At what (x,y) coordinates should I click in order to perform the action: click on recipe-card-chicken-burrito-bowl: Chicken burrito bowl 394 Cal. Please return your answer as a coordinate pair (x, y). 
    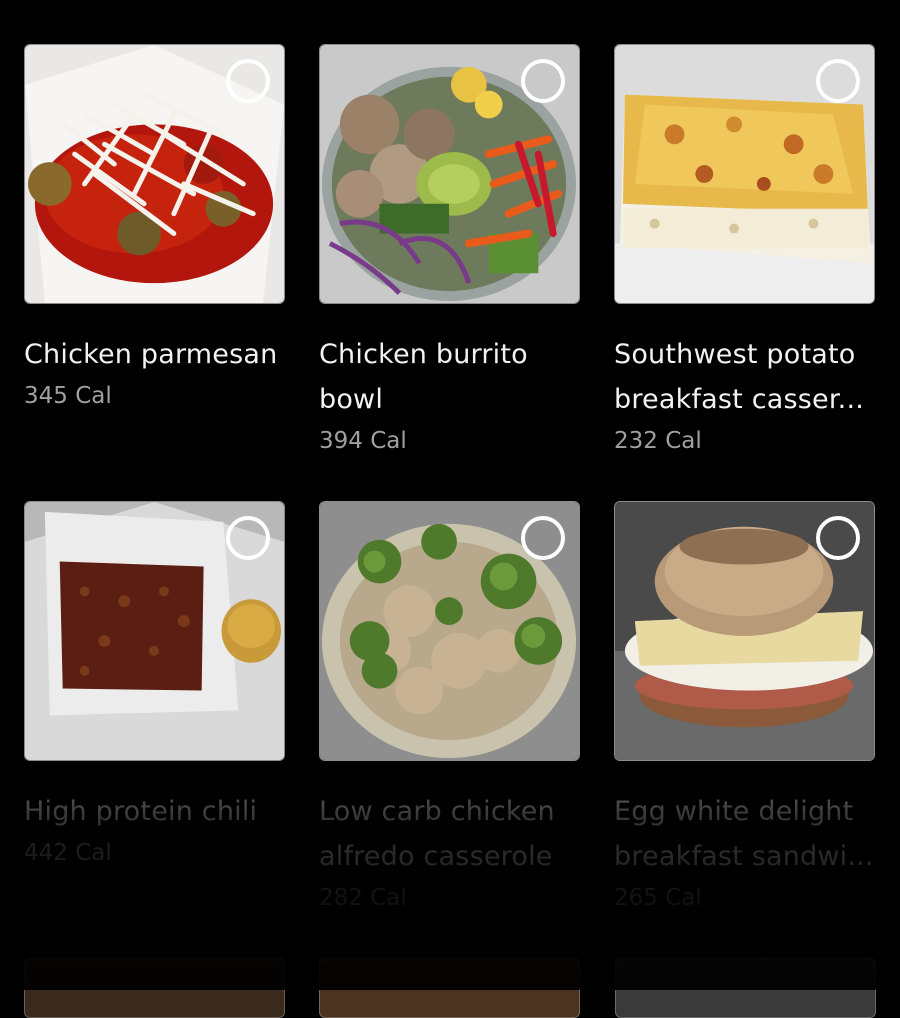
    Looking at the image, I should click on (449, 272).